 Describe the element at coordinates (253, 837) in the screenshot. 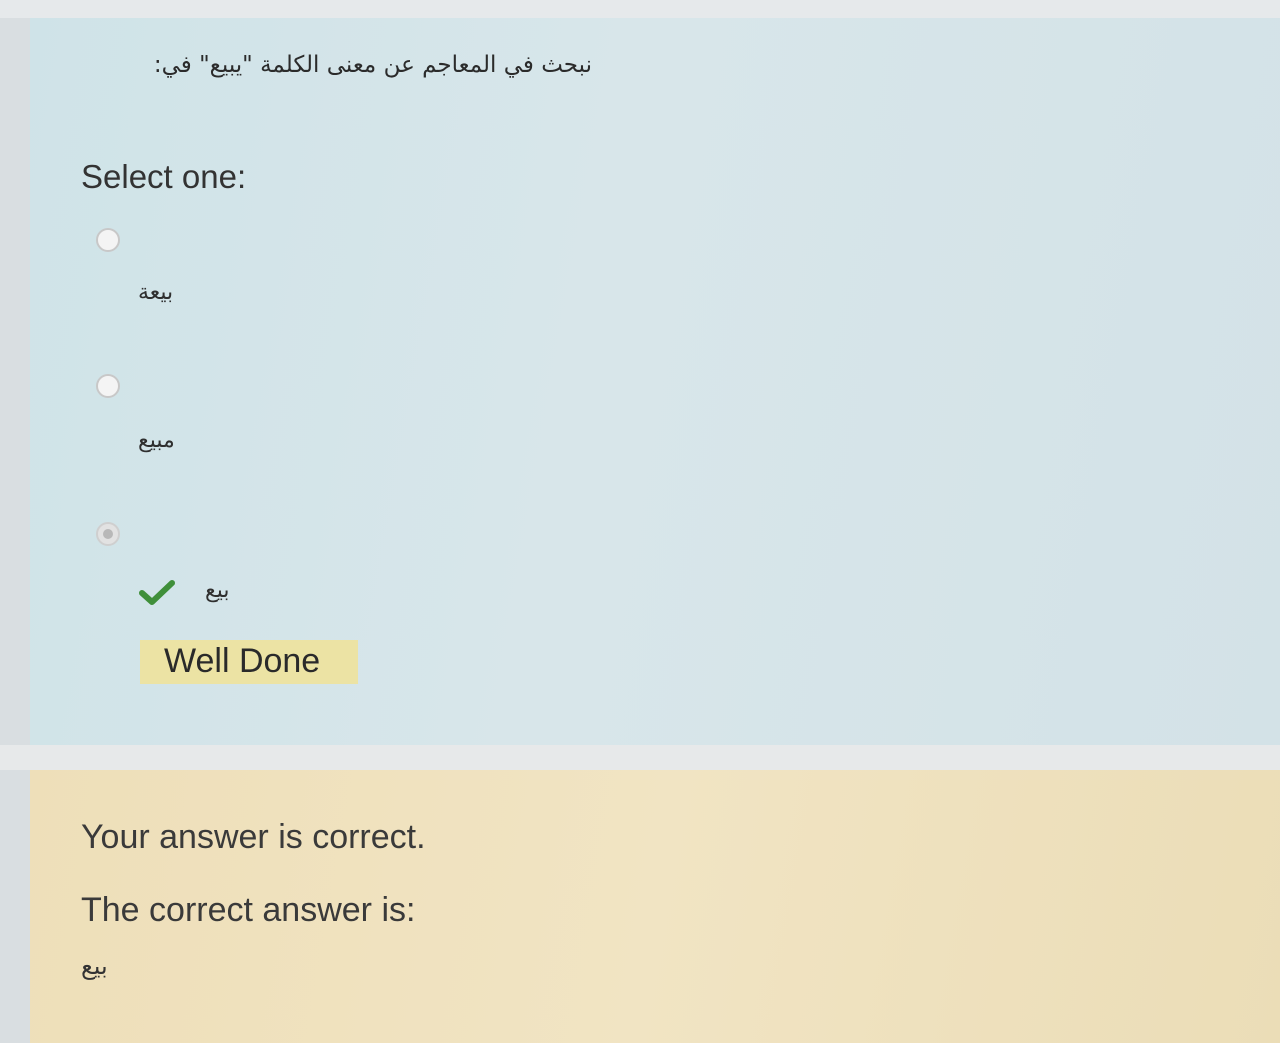

I see `result-text: Your answer is correct.` at that location.